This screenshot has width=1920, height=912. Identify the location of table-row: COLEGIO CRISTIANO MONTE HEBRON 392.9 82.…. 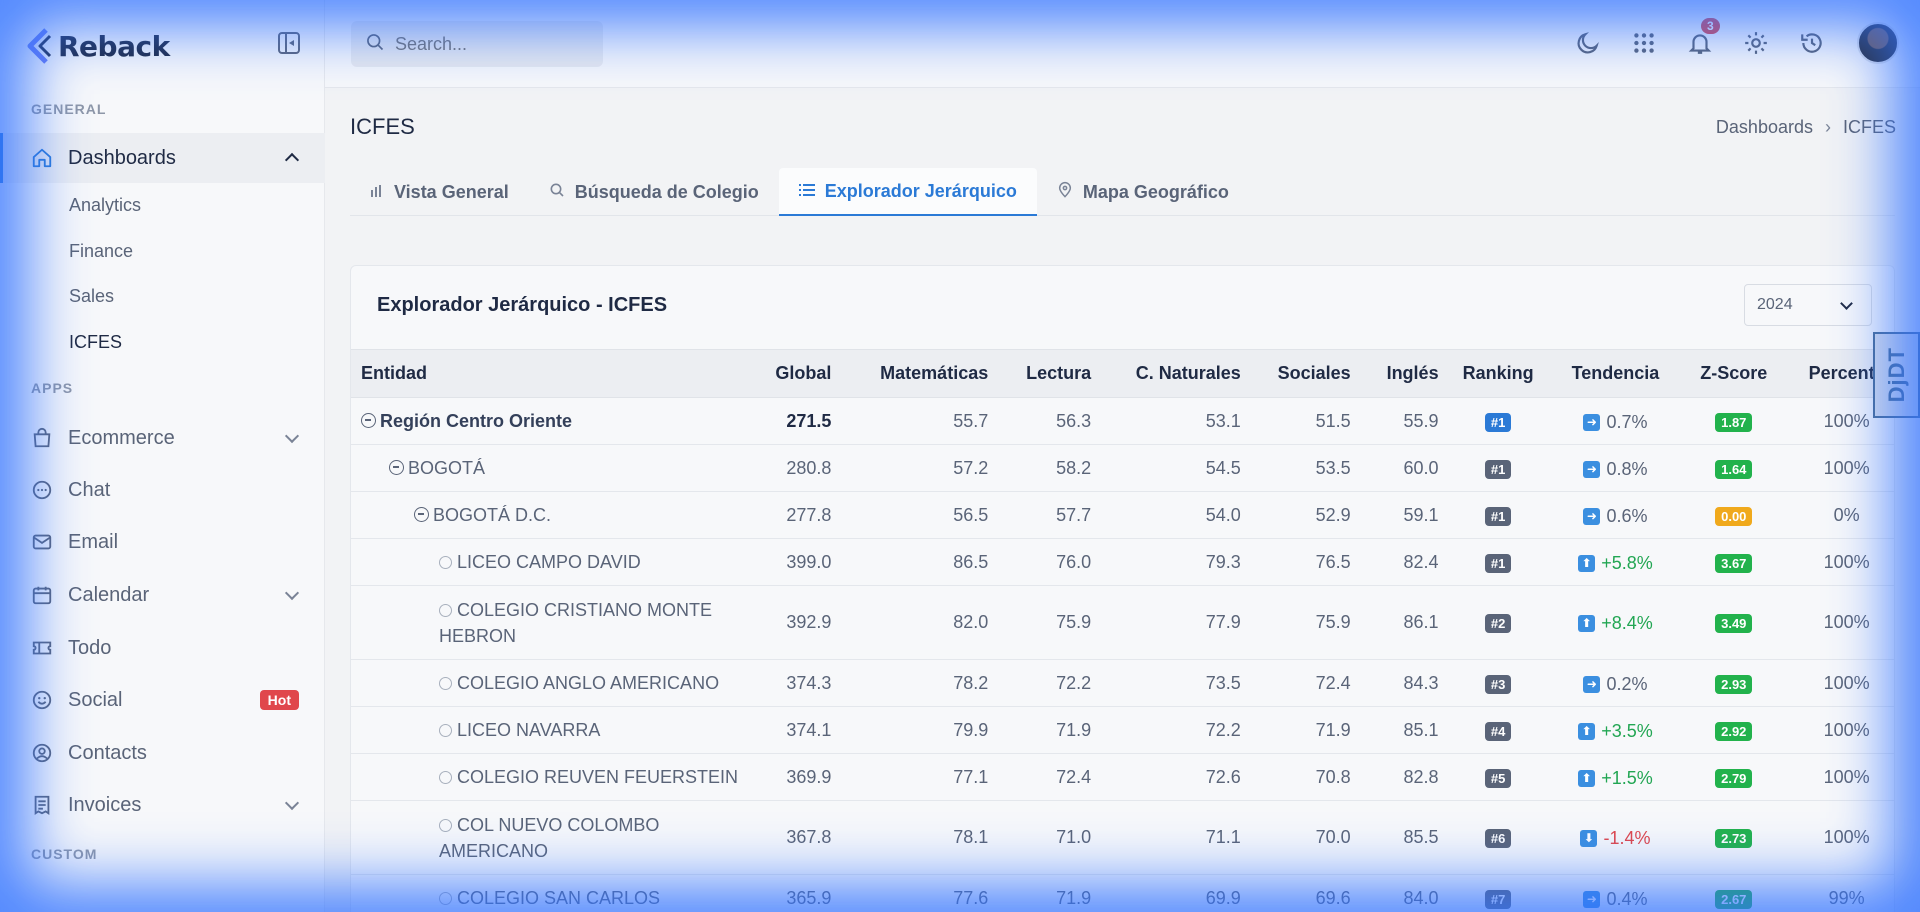
(1122, 622).